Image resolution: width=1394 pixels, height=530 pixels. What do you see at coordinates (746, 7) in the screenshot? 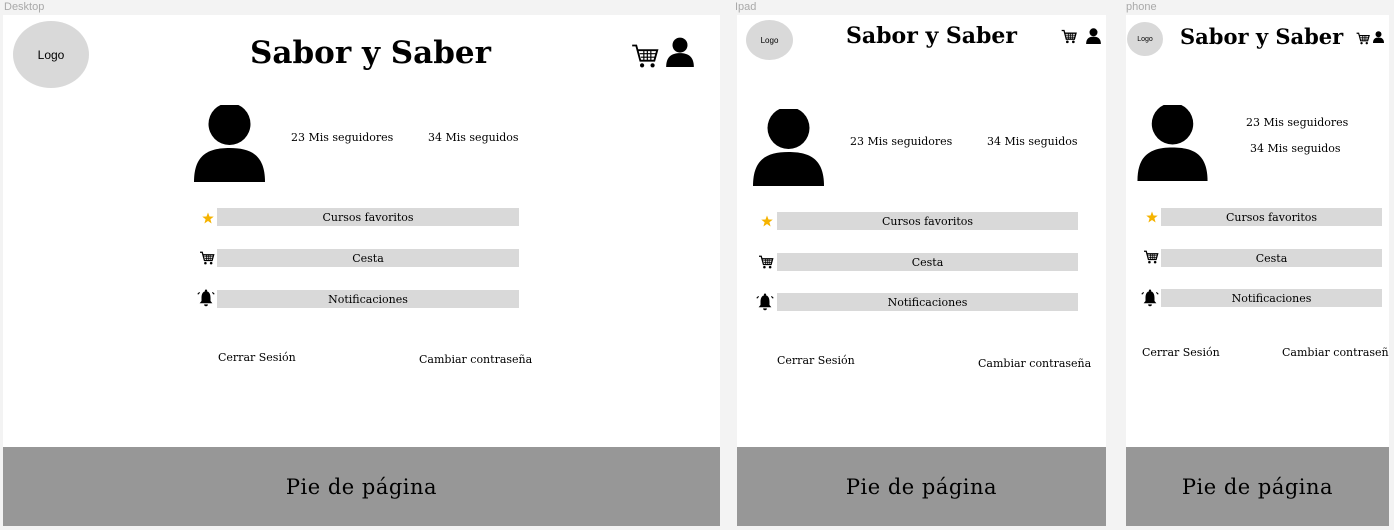
I see `frame-label-ipad: Ipad` at bounding box center [746, 7].